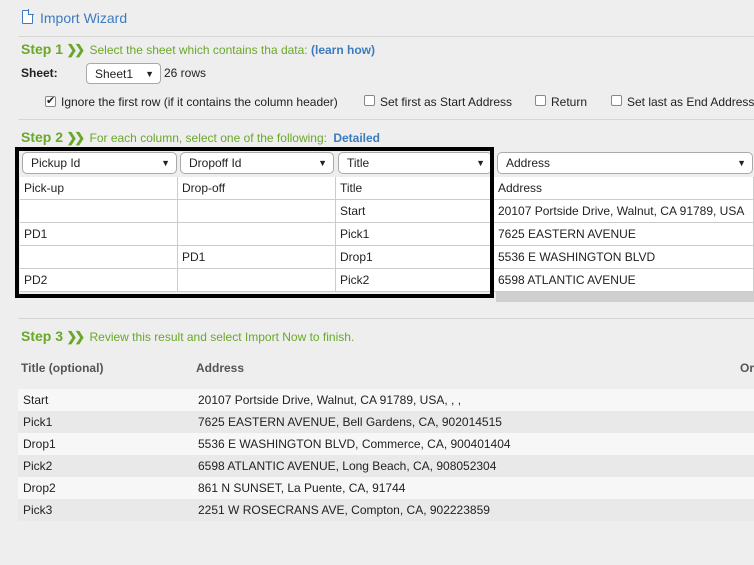 Image resolution: width=754 pixels, height=565 pixels. Describe the element at coordinates (28, 16) in the screenshot. I see `document-icon` at that location.